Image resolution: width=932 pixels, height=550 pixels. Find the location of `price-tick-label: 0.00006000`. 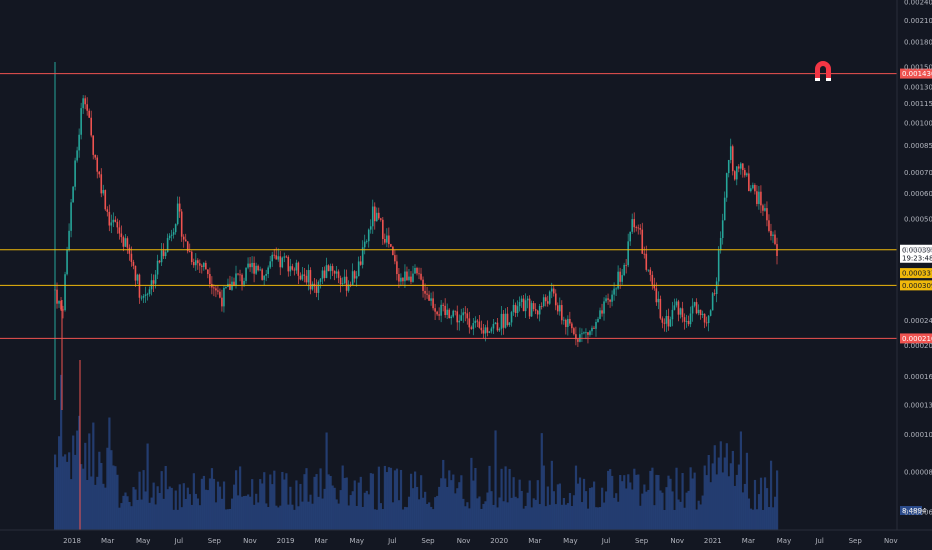

price-tick-label: 0.00006000 is located at coordinates (918, 513).